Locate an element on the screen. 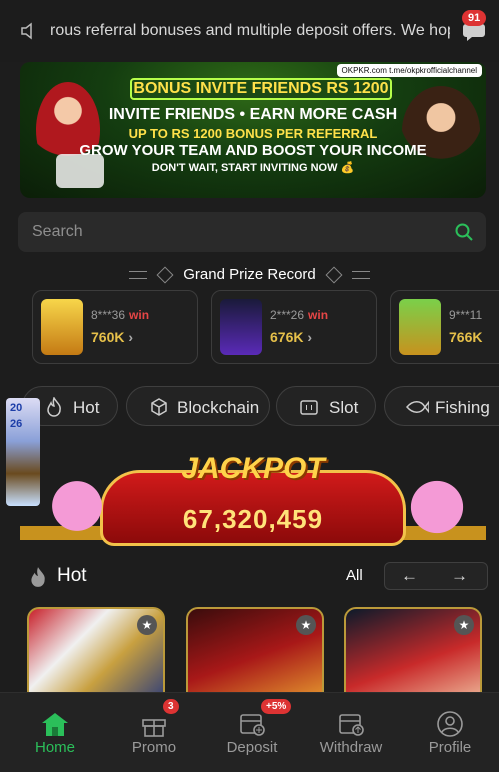 The height and width of the screenshot is (772, 499). promo-year-top: 20 is located at coordinates (16, 408).